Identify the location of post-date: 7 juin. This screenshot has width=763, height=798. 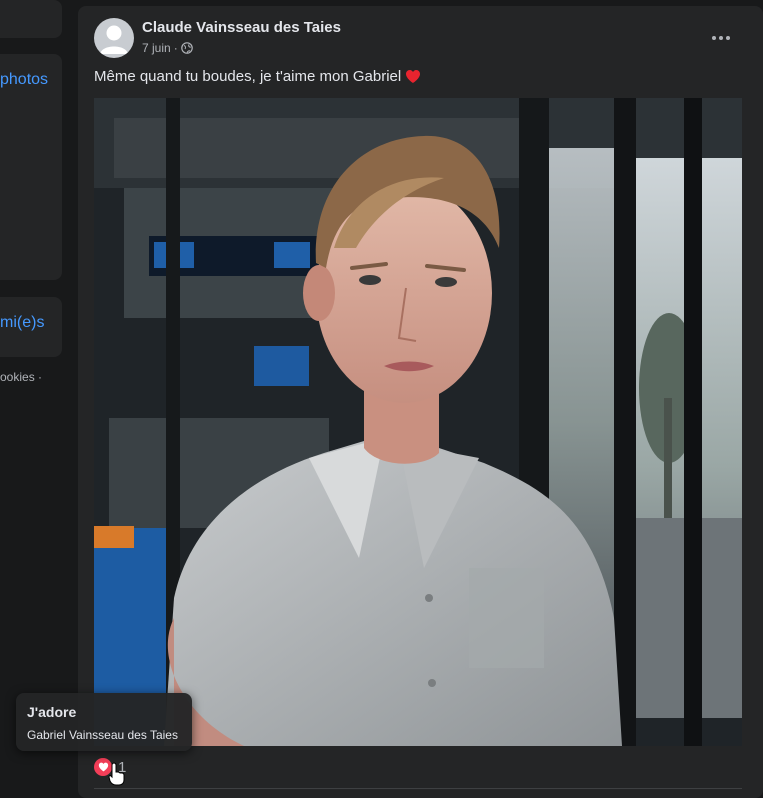
(156, 48).